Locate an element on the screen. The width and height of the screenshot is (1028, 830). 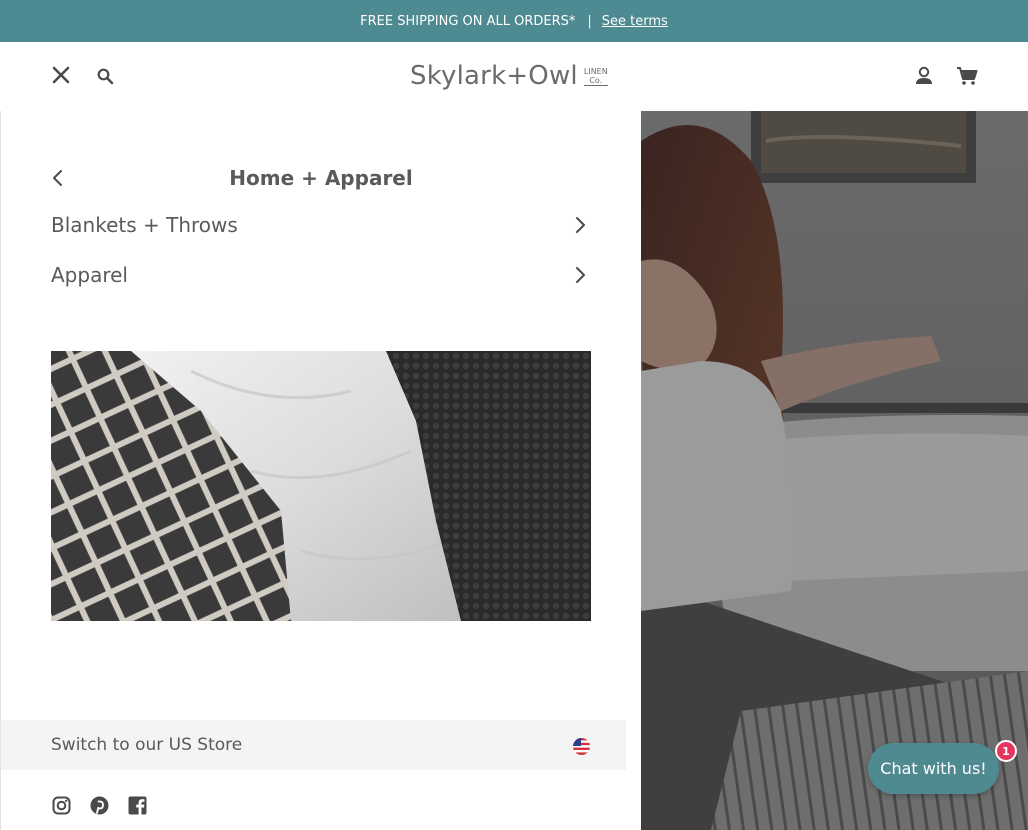
search-icon is located at coordinates (105, 76).